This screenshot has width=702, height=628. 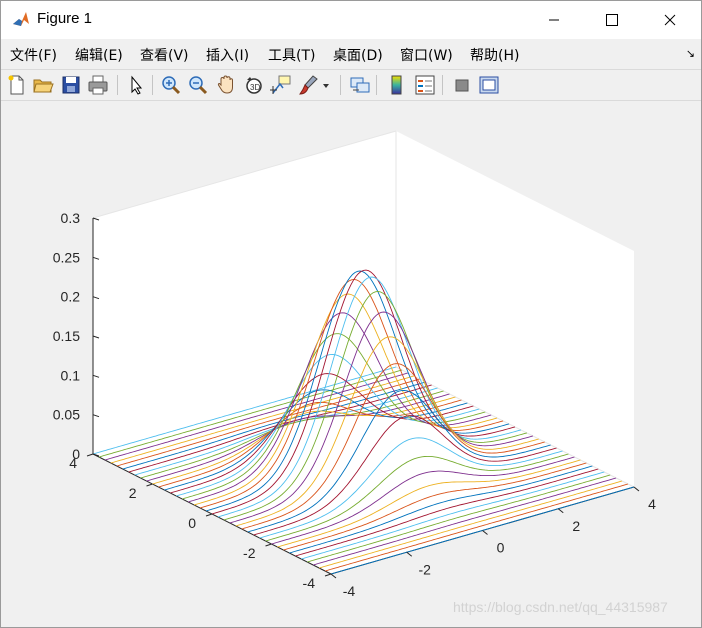 What do you see at coordinates (71, 85) in the screenshot?
I see `save-icon` at bounding box center [71, 85].